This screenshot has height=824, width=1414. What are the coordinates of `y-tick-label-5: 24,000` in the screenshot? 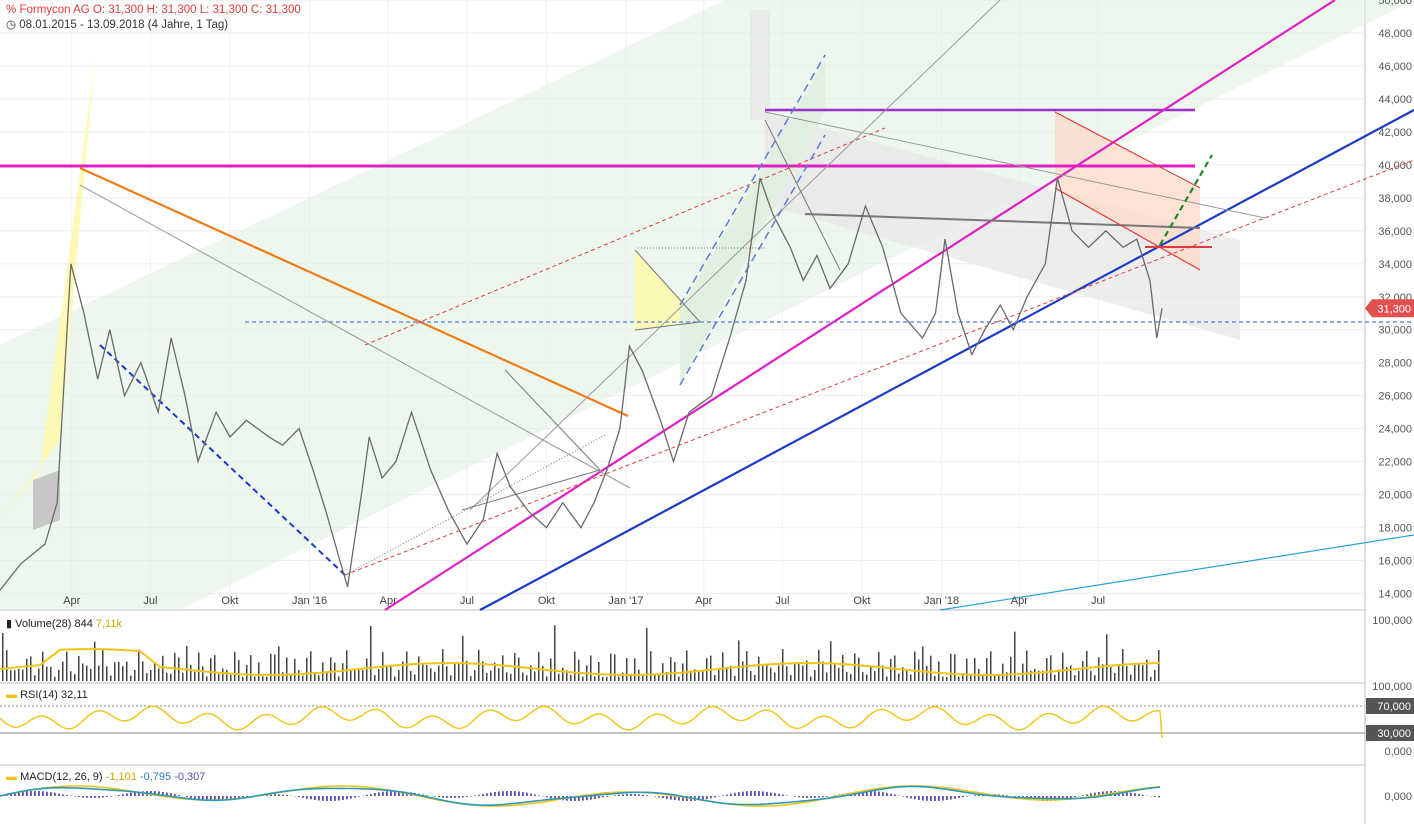 It's located at (1395, 430).